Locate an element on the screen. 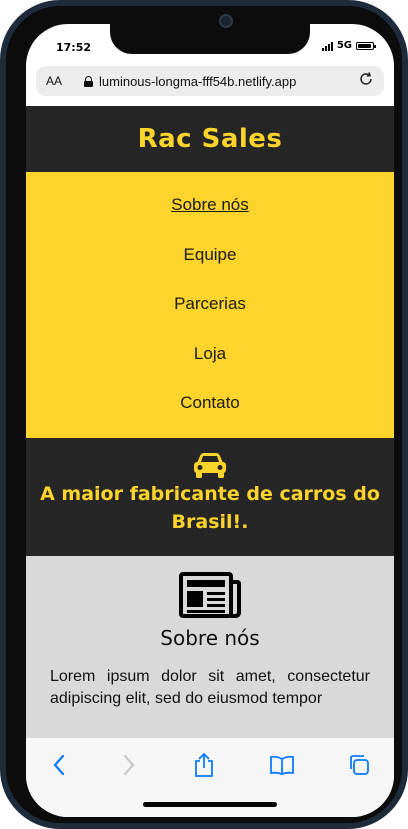 Image resolution: width=408 pixels, height=829 pixels. battery-icon is located at coordinates (366, 45).